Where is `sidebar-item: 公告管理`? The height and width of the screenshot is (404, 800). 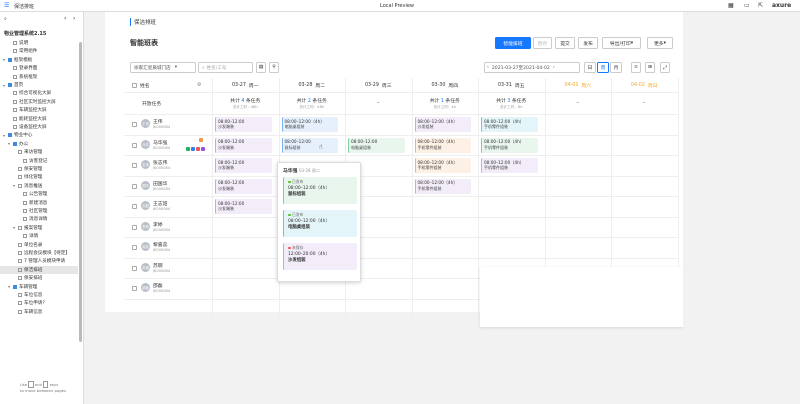
sidebar-item: 公告管理 is located at coordinates (39, 194).